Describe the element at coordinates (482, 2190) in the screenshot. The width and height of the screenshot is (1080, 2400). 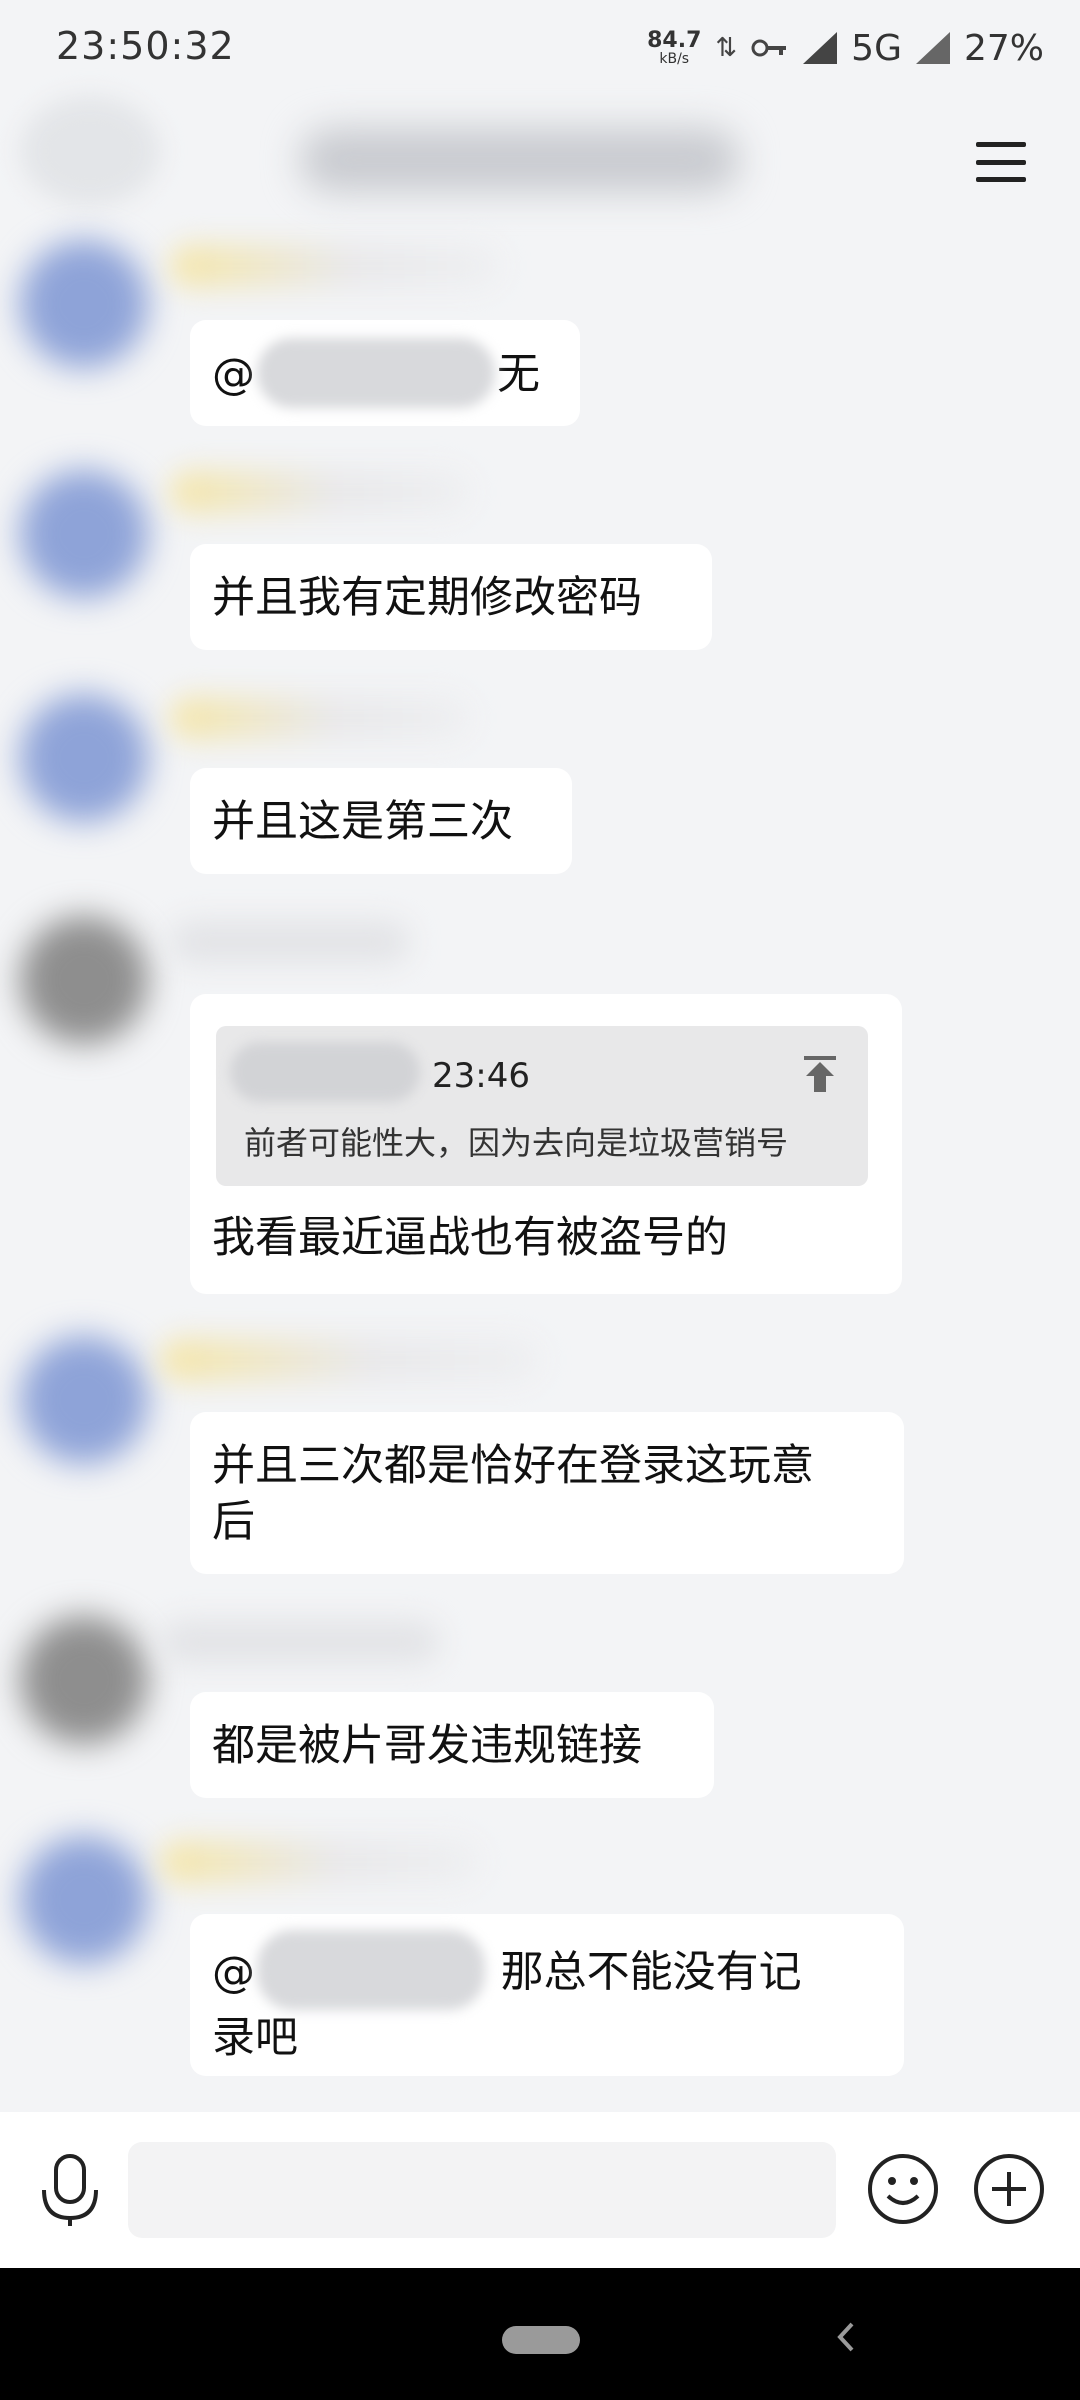
I see `message-input` at that location.